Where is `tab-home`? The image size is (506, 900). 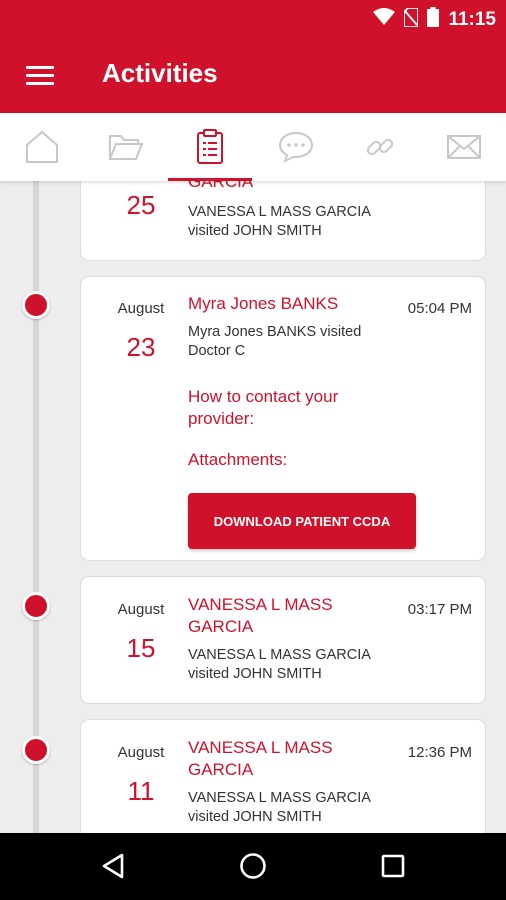 tab-home is located at coordinates (42, 147).